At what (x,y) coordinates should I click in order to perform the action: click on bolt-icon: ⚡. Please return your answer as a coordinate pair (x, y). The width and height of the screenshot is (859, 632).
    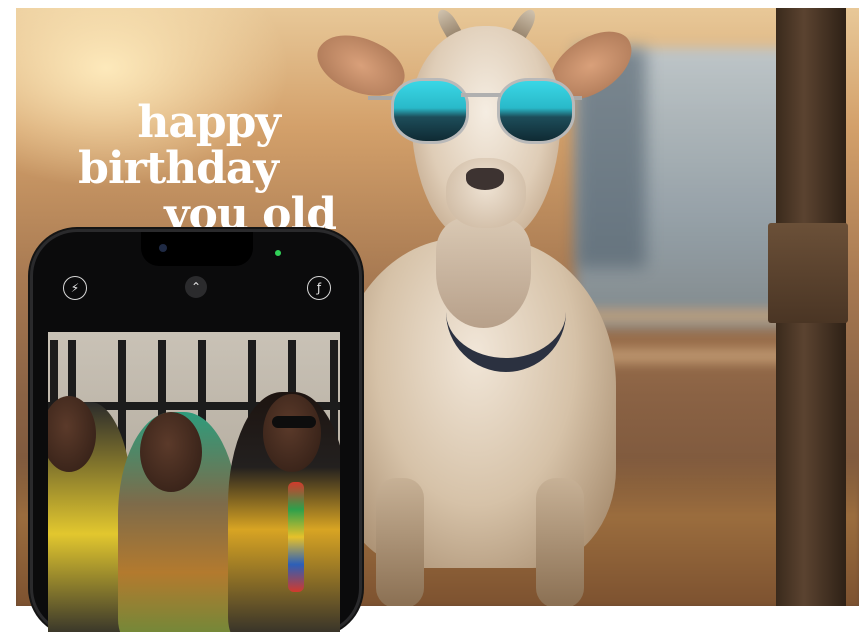
    Looking at the image, I should click on (75, 288).